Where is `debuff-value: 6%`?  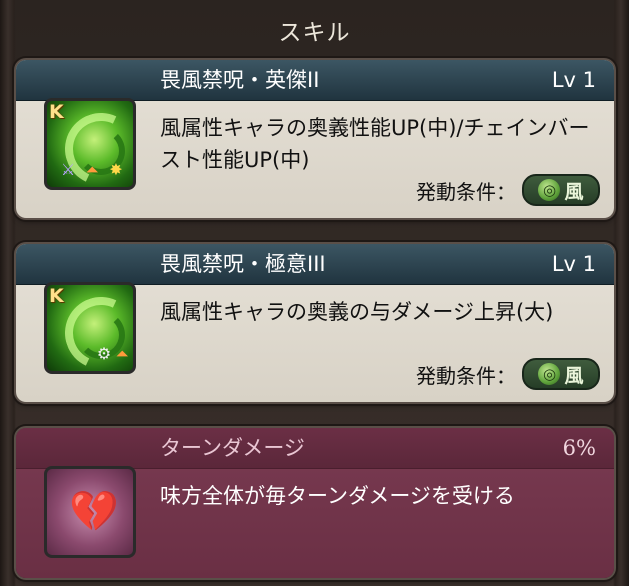
debuff-value: 6% is located at coordinates (579, 448).